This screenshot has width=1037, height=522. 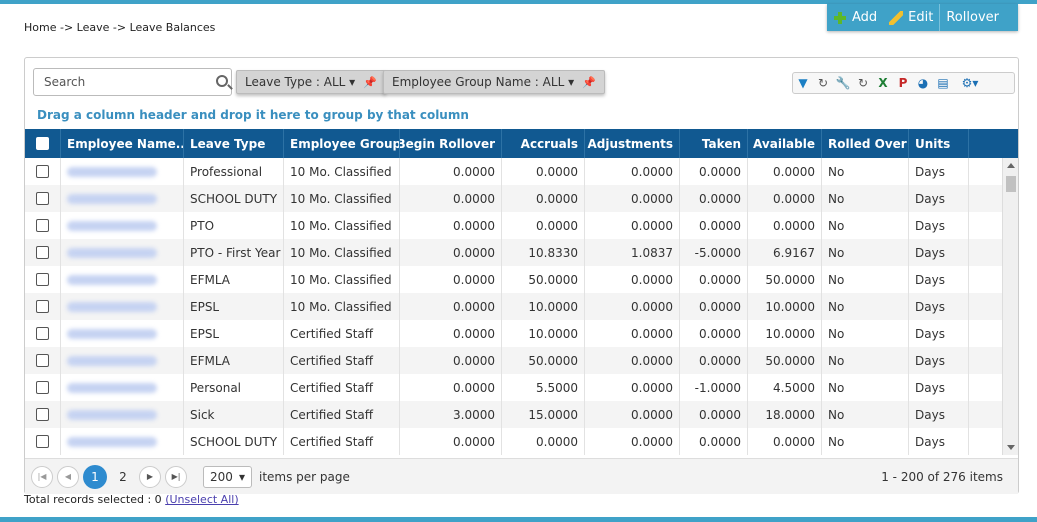 What do you see at coordinates (342, 143) in the screenshot?
I see `col-employee-group: Employee Group` at bounding box center [342, 143].